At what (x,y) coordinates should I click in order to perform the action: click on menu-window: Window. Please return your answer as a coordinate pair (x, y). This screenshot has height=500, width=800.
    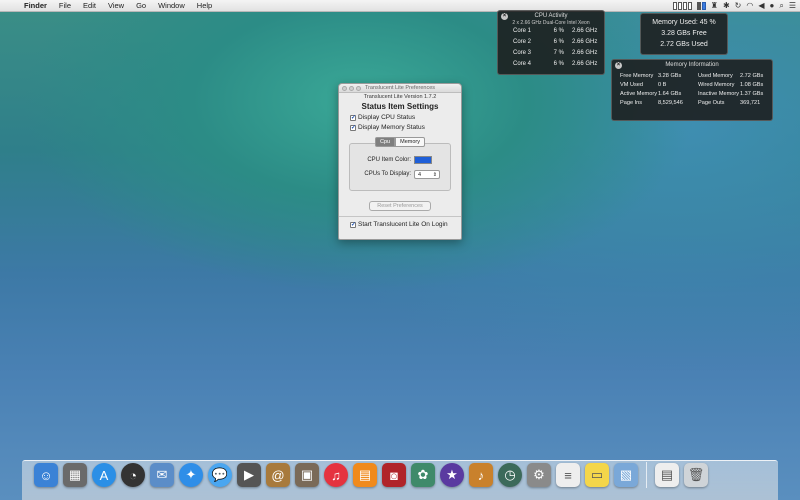
    Looking at the image, I should click on (171, 6).